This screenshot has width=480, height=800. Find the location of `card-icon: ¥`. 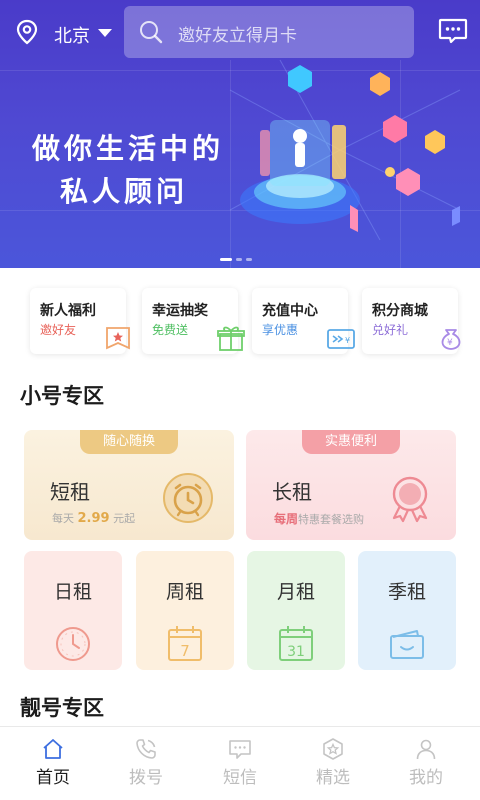

card-icon: ¥ is located at coordinates (341, 339).